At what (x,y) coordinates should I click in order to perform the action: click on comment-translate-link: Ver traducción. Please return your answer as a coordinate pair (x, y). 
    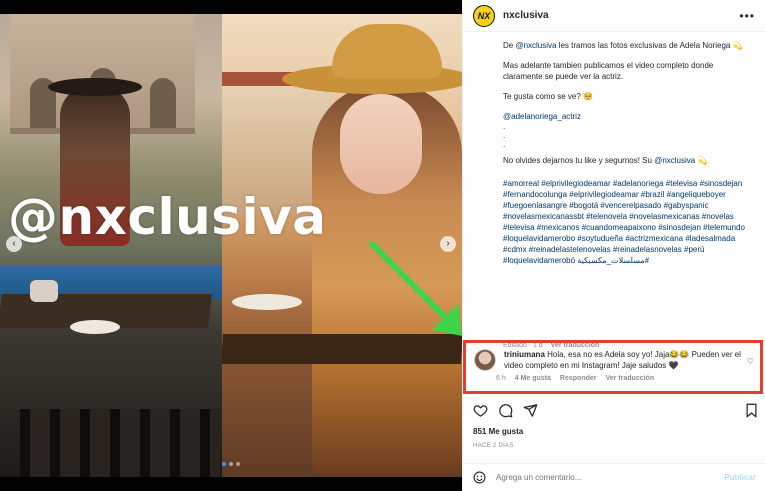
    Looking at the image, I should click on (629, 378).